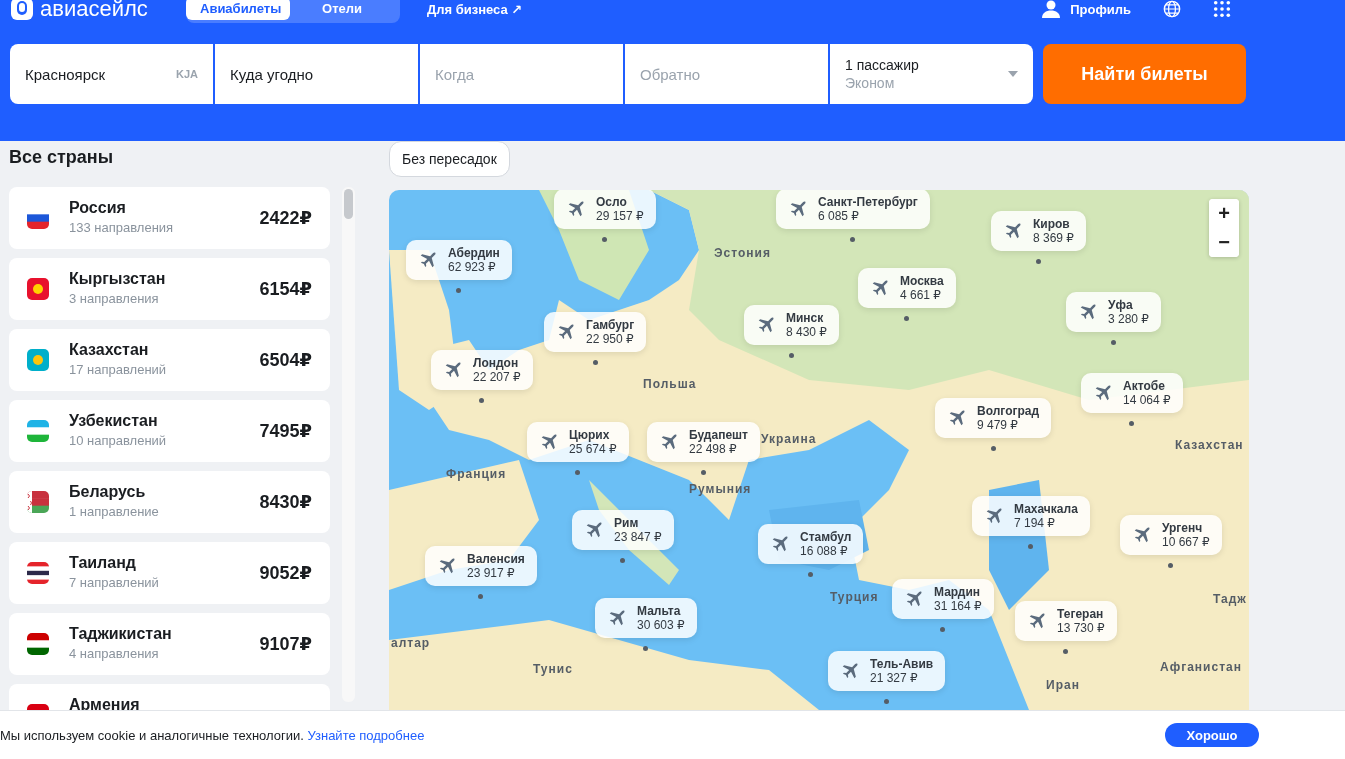  What do you see at coordinates (449, 159) in the screenshot?
I see `filter-chip: Без пересадок` at bounding box center [449, 159].